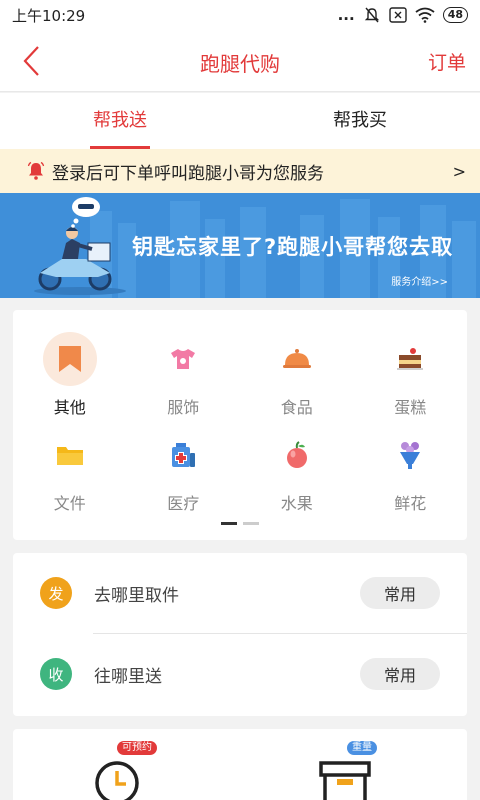  I want to click on category-food: 食品, so click(297, 376).